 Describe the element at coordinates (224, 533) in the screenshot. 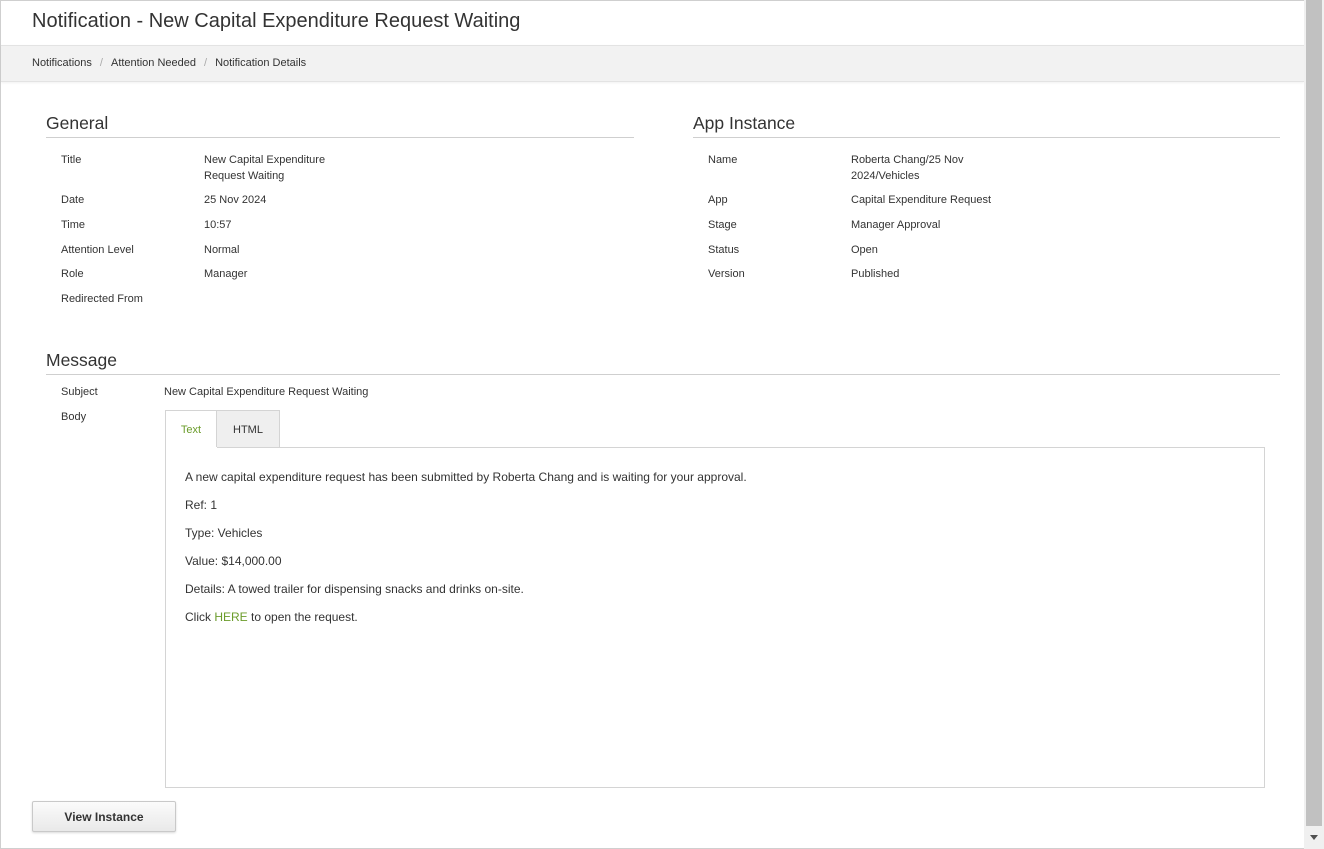

I see `body-line-type: Type: Vehicles` at that location.